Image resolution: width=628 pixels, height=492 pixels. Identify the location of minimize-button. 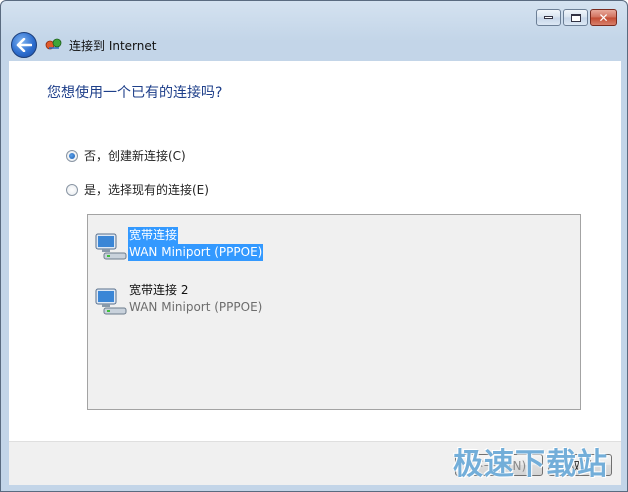
(548, 17).